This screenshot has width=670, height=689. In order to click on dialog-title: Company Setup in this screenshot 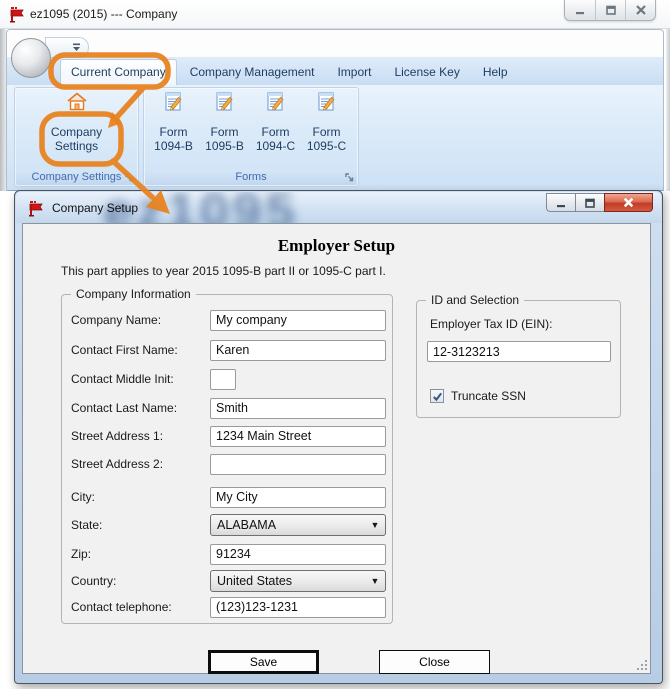, I will do `click(95, 208)`.